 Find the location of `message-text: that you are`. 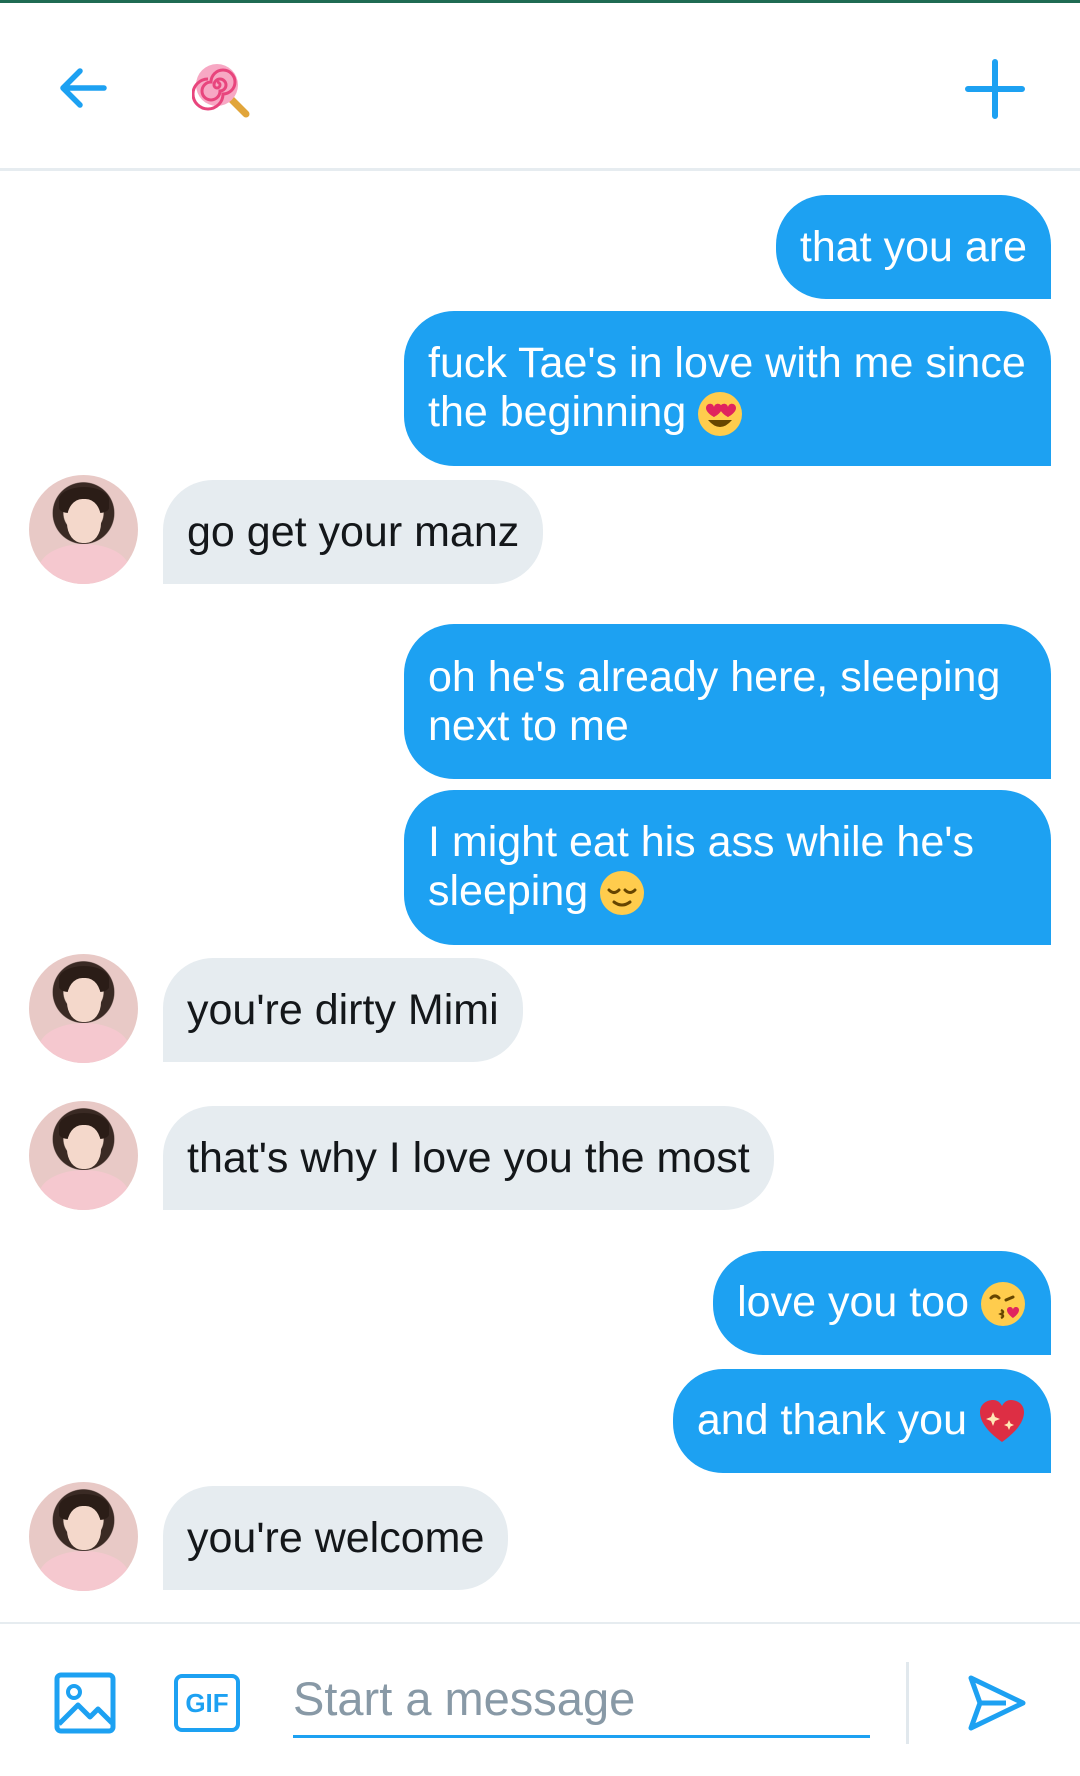

message-text: that you are is located at coordinates (913, 246).